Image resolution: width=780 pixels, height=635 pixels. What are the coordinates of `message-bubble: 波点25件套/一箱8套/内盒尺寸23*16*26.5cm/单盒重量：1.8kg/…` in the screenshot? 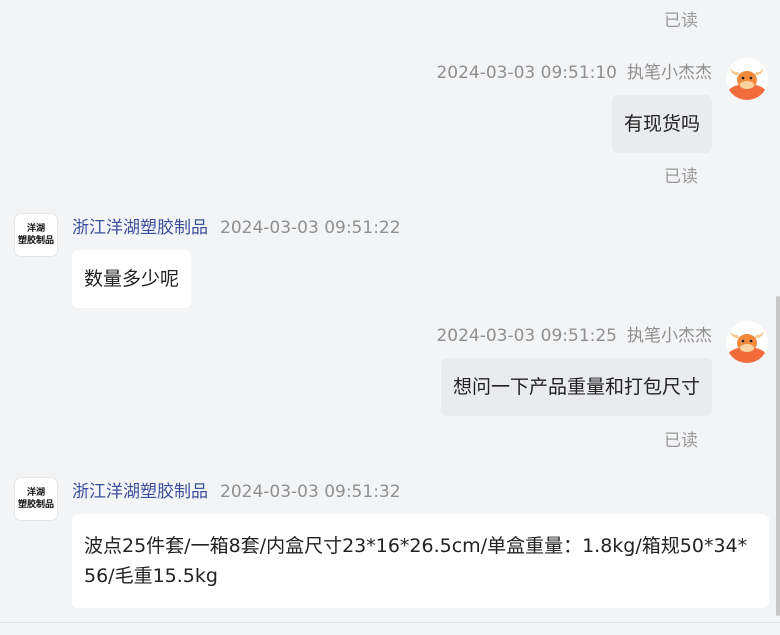 It's located at (420, 561).